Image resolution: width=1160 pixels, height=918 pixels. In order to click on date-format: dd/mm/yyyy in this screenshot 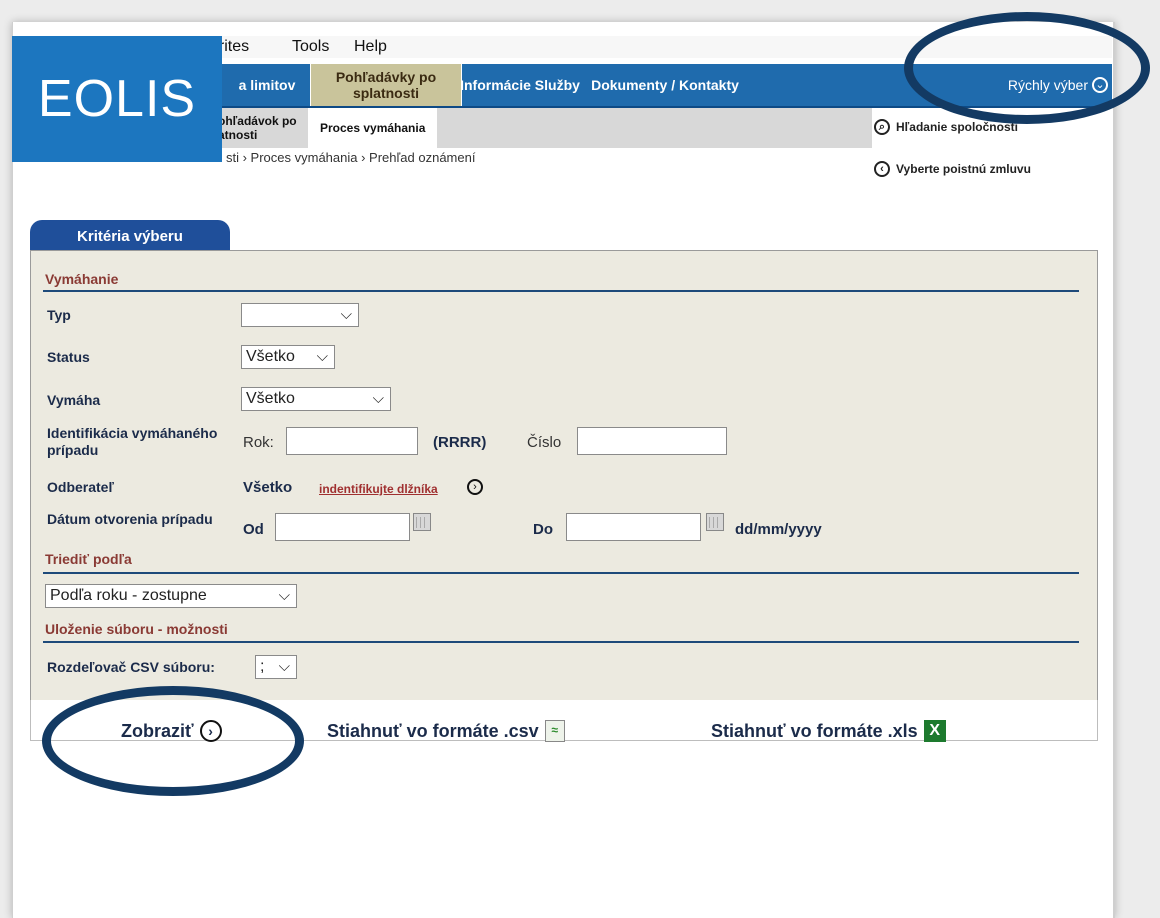, I will do `click(778, 529)`.